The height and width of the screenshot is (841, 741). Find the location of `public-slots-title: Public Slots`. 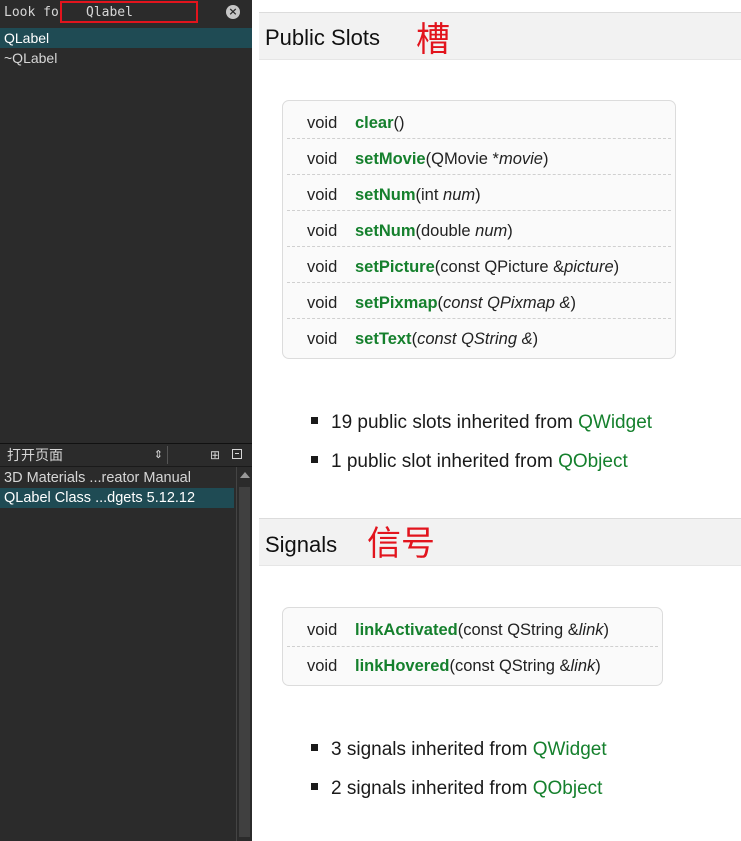

public-slots-title: Public Slots is located at coordinates (322, 37).